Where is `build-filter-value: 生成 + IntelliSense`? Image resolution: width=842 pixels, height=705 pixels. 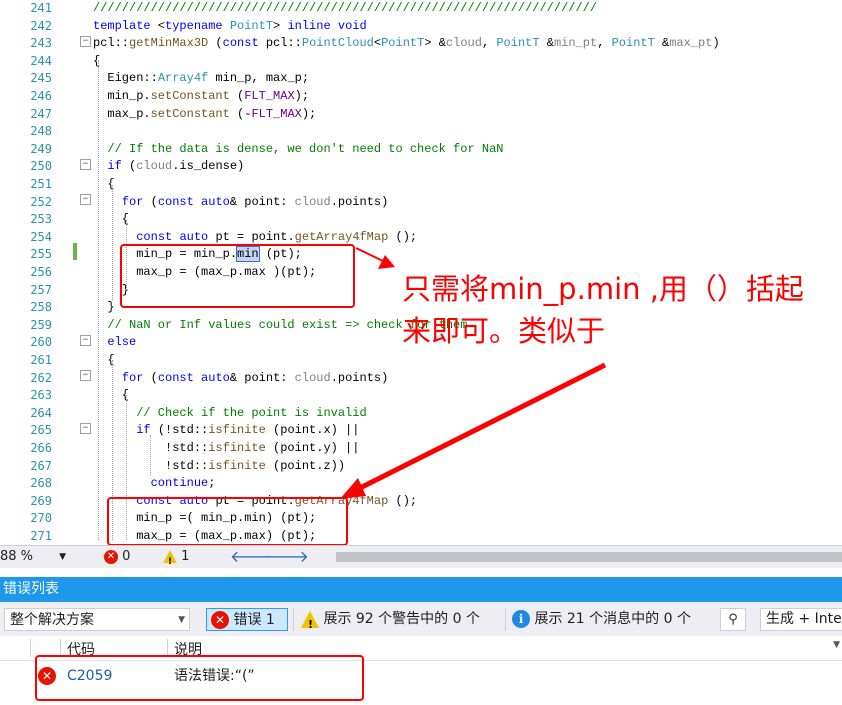 build-filter-value: 生成 + IntelliSense is located at coordinates (804, 619).